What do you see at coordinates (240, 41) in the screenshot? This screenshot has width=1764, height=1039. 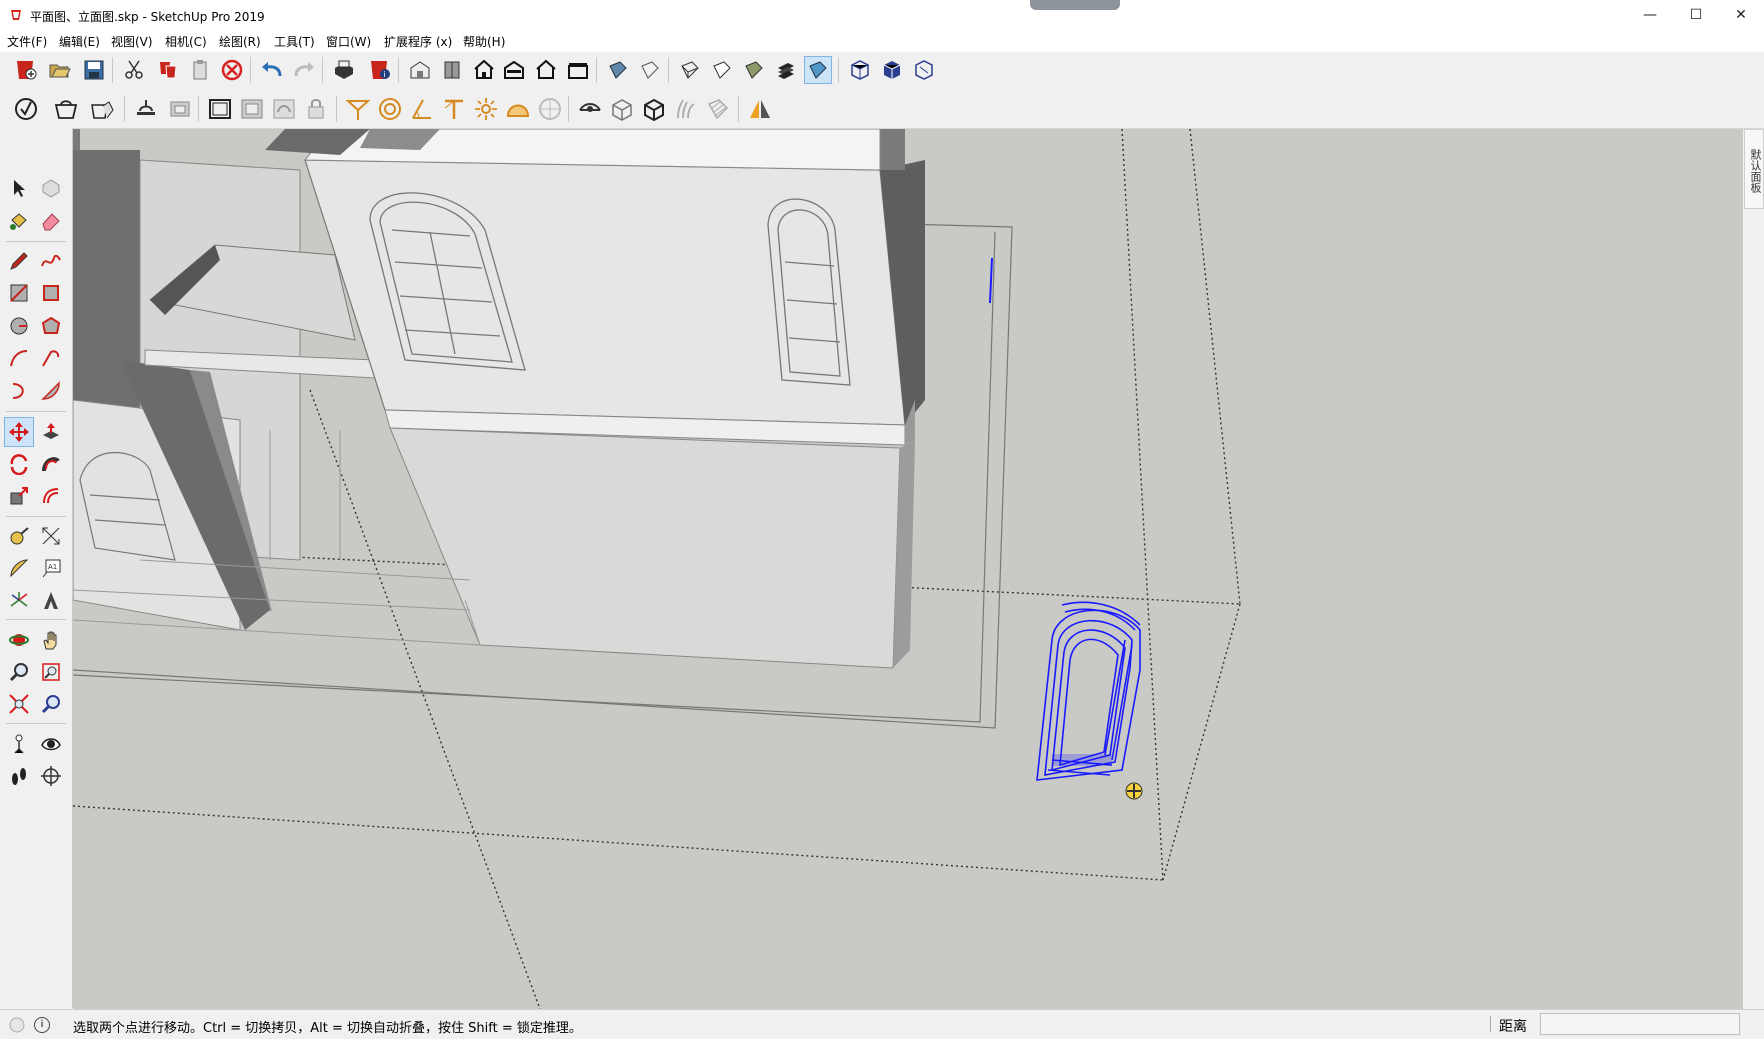 I see `menu-draw: 绘图(R)` at bounding box center [240, 41].